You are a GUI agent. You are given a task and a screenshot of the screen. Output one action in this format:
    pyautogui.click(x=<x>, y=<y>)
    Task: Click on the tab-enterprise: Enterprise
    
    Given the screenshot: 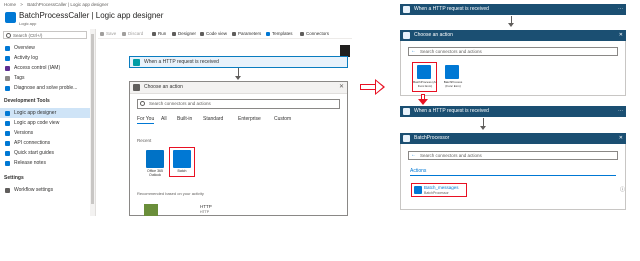 What is the action you would take?
    pyautogui.click(x=249, y=119)
    